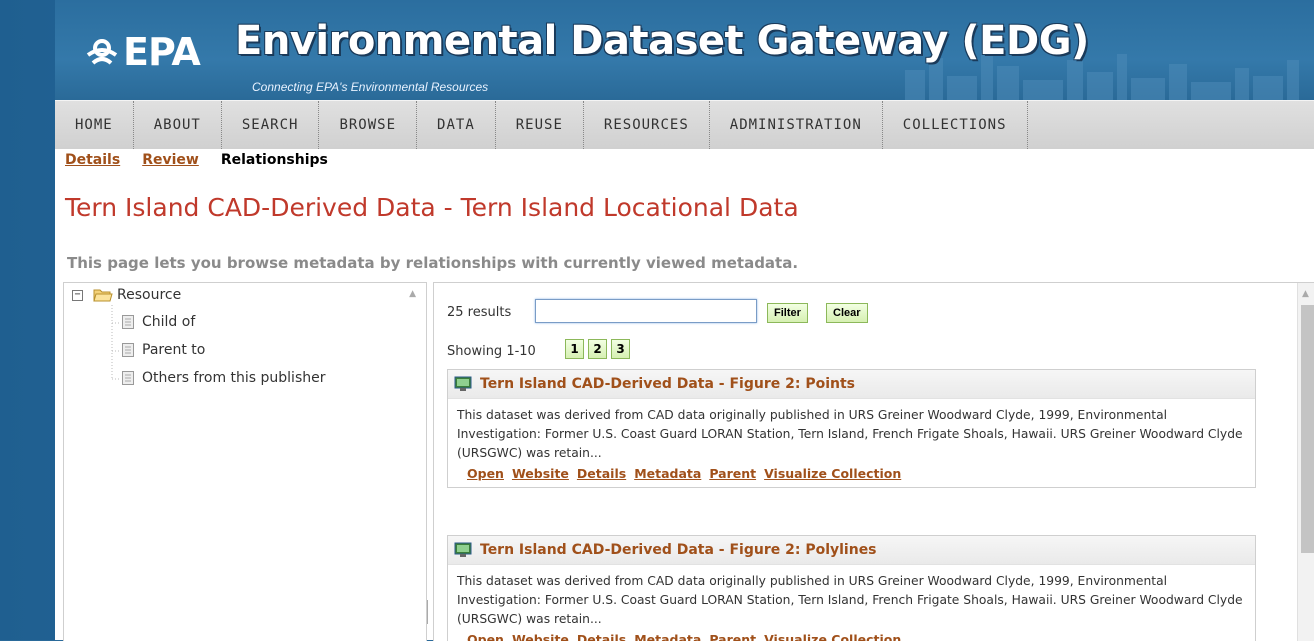 The width and height of the screenshot is (1314, 641). What do you see at coordinates (149, 295) in the screenshot?
I see `tree-root-label: Resource` at bounding box center [149, 295].